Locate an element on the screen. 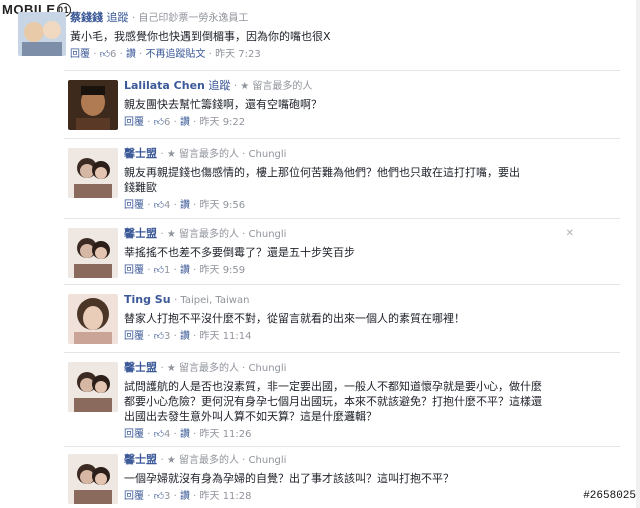 The height and width of the screenshot is (508, 640). comment-text: 黃小毛，我感覺你也快遇到倒楣事，因為你的嘴也很X is located at coordinates (200, 36).